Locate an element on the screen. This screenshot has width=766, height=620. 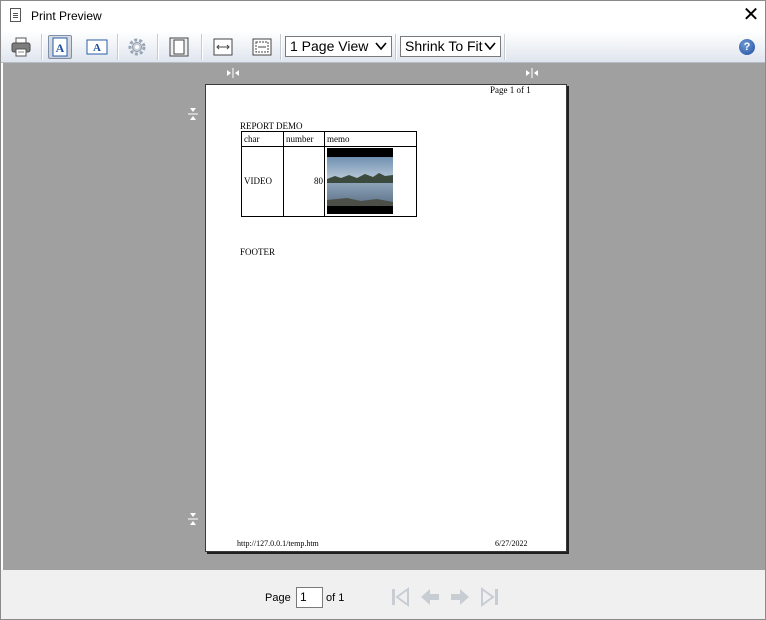
close-button: ✕ is located at coordinates (751, 16).